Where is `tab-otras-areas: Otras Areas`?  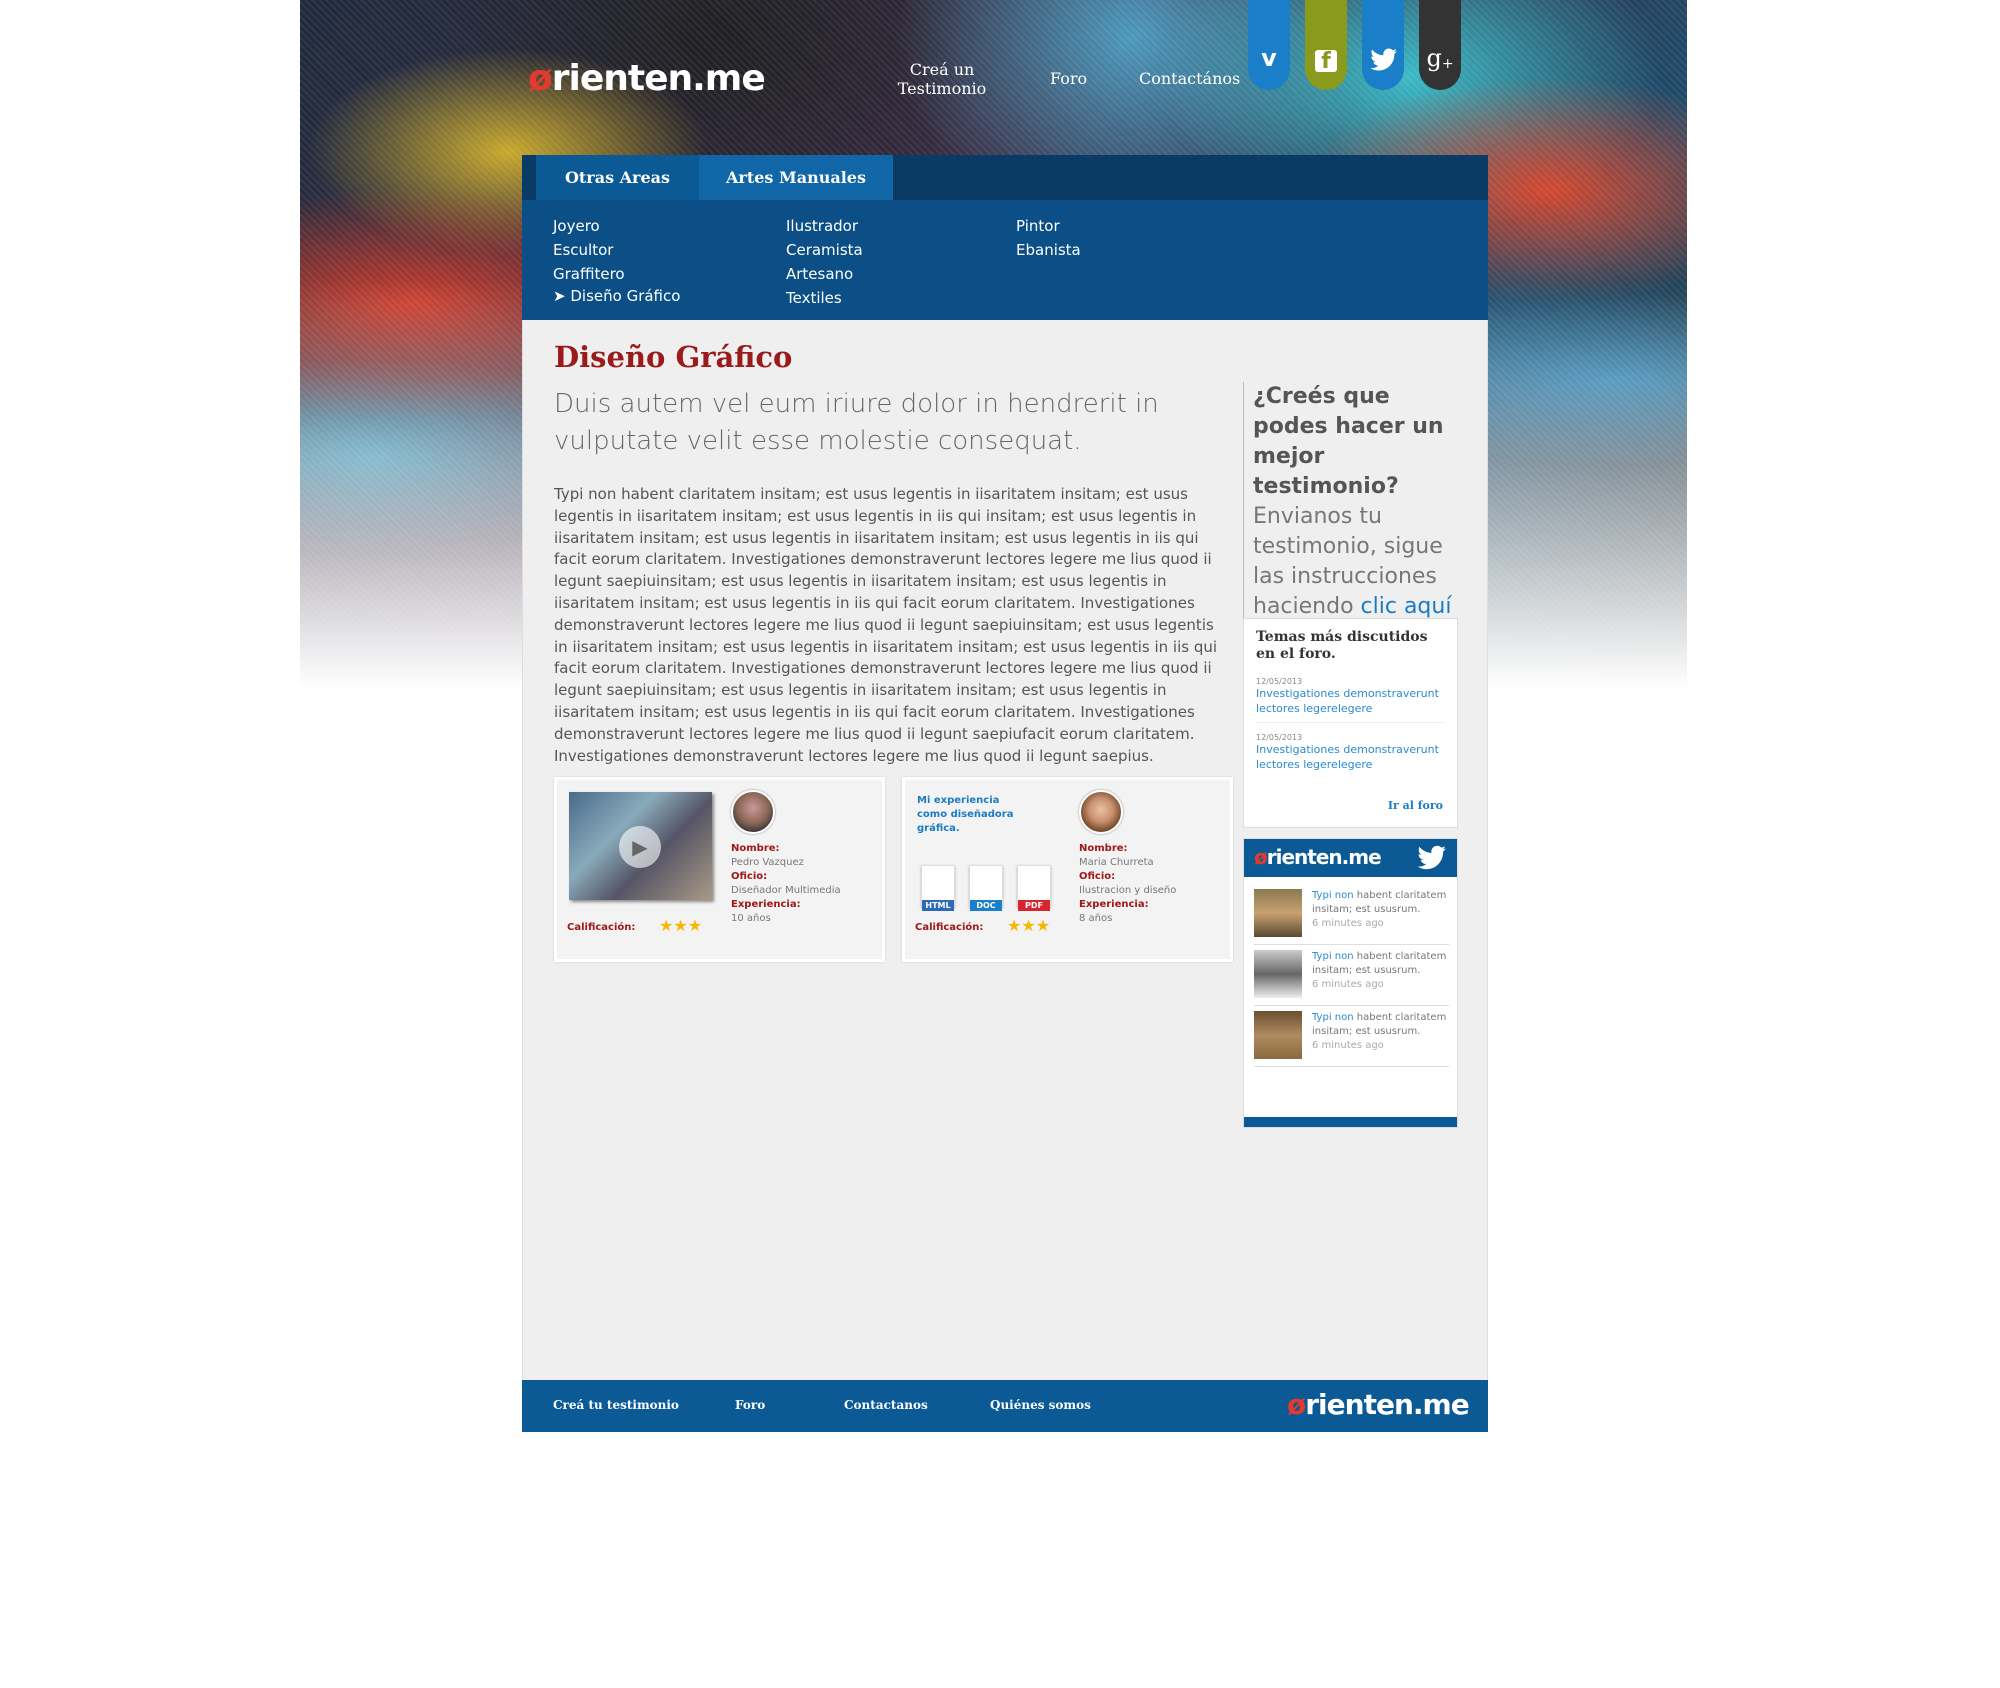
tab-otras-areas: Otras Areas is located at coordinates (617, 177).